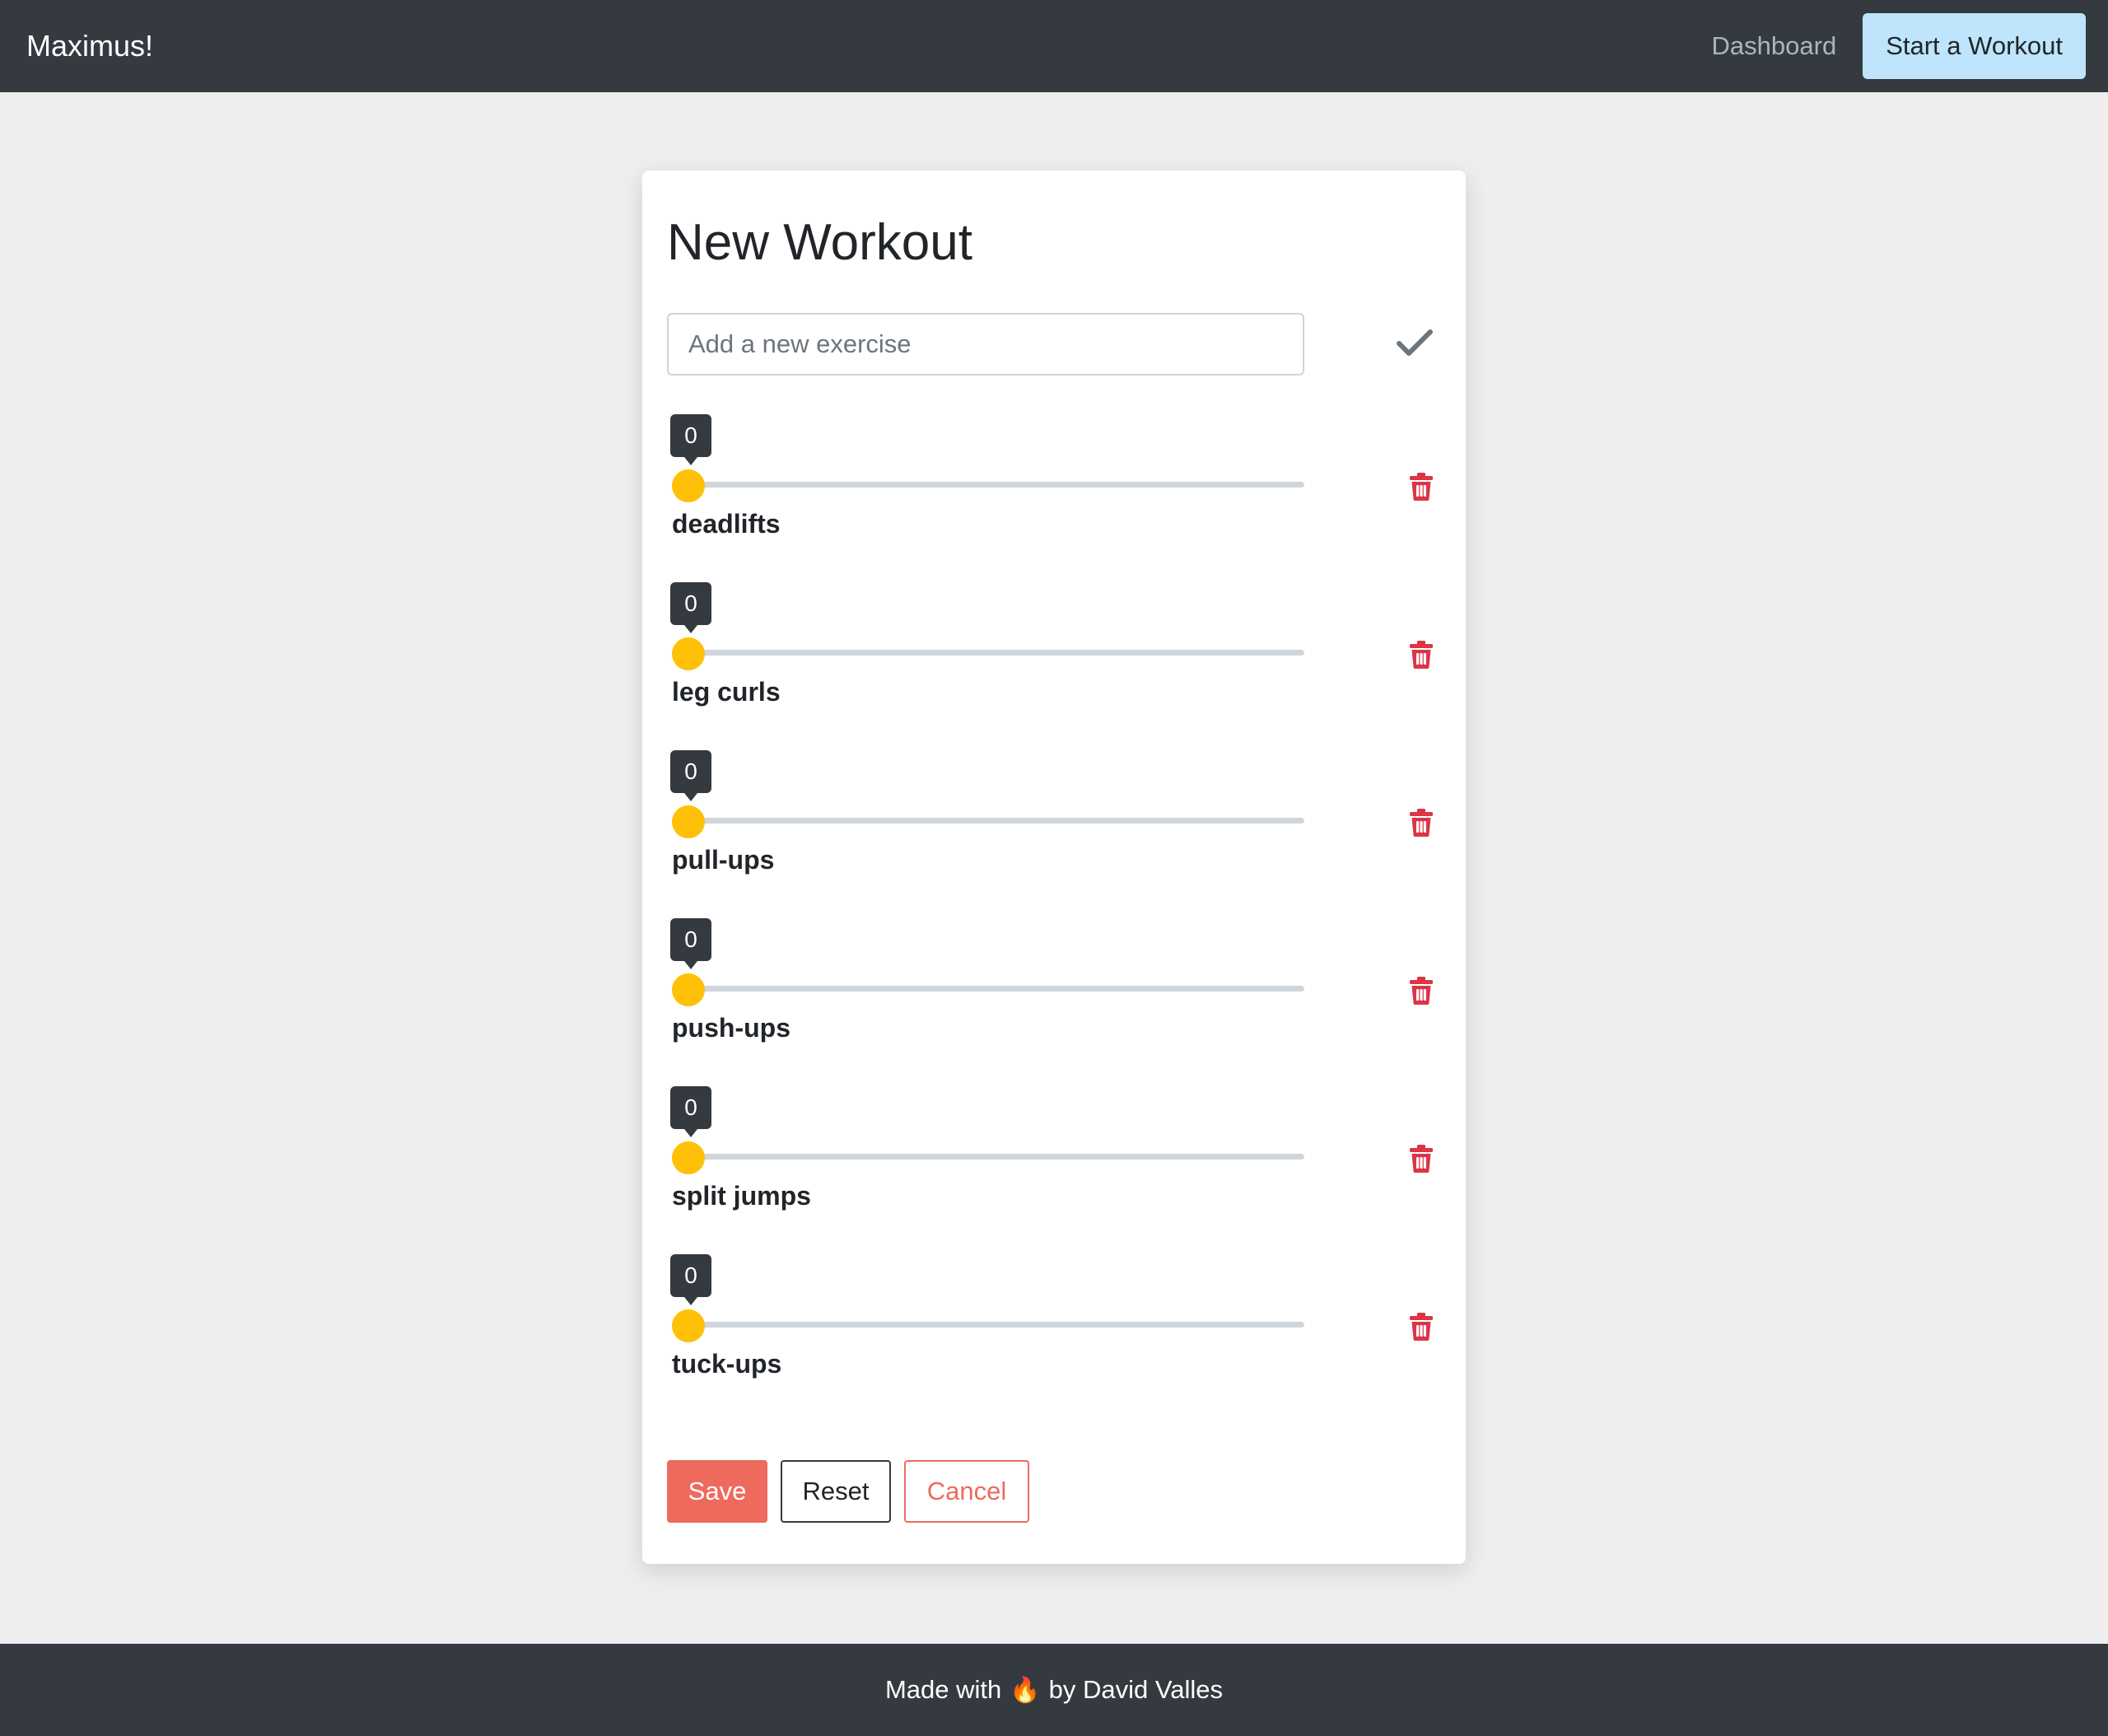 The width and height of the screenshot is (2108, 1736). Describe the element at coordinates (1974, 46) in the screenshot. I see `start-workout-button: Start a Workout` at that location.